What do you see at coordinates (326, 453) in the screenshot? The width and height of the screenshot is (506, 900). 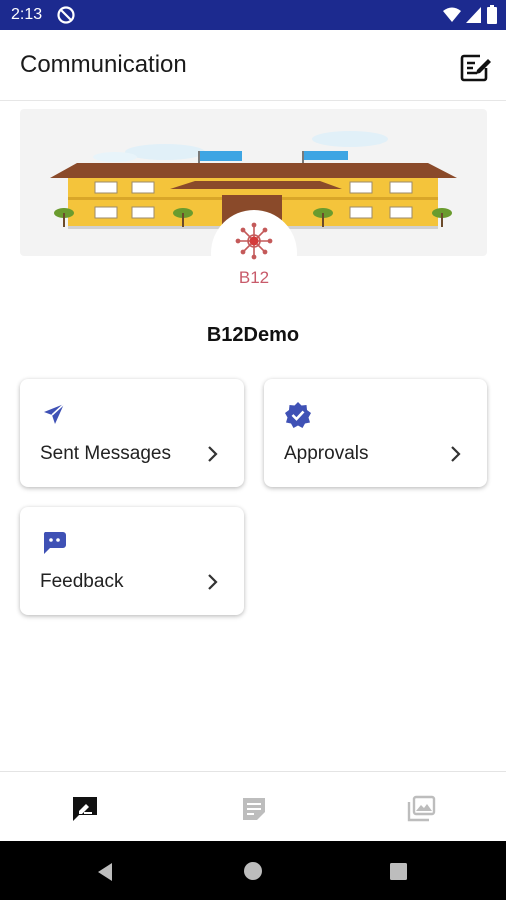 I see `approvals-label: Approvals` at bounding box center [326, 453].